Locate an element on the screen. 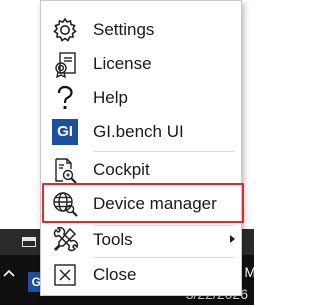 The image size is (320, 305). menu-item-label: GI.bench UI is located at coordinates (138, 131).